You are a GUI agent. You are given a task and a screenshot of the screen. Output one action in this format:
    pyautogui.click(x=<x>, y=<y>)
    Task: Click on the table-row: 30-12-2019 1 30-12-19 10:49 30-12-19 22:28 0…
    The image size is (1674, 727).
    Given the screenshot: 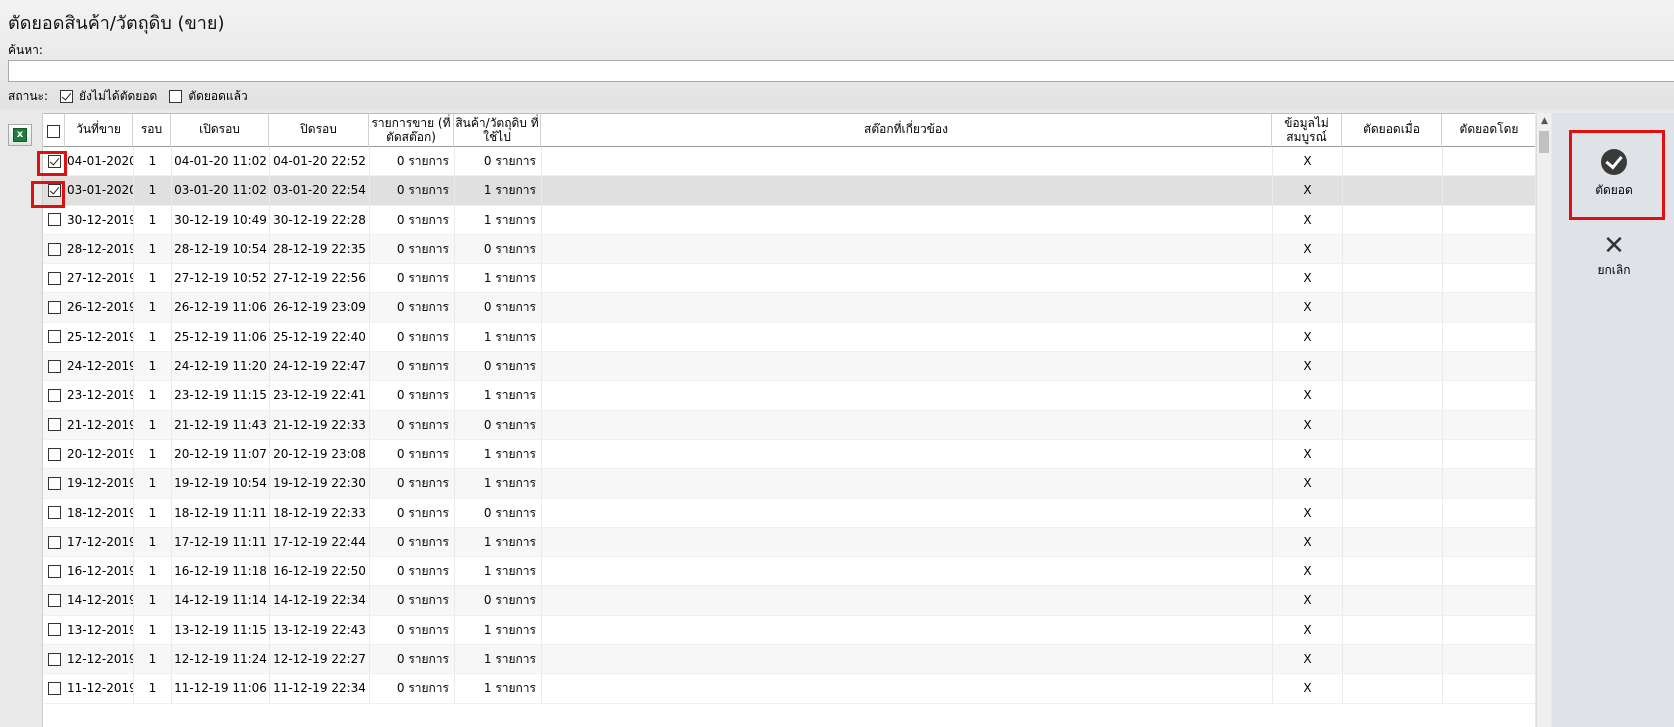 What is the action you would take?
    pyautogui.click(x=789, y=220)
    